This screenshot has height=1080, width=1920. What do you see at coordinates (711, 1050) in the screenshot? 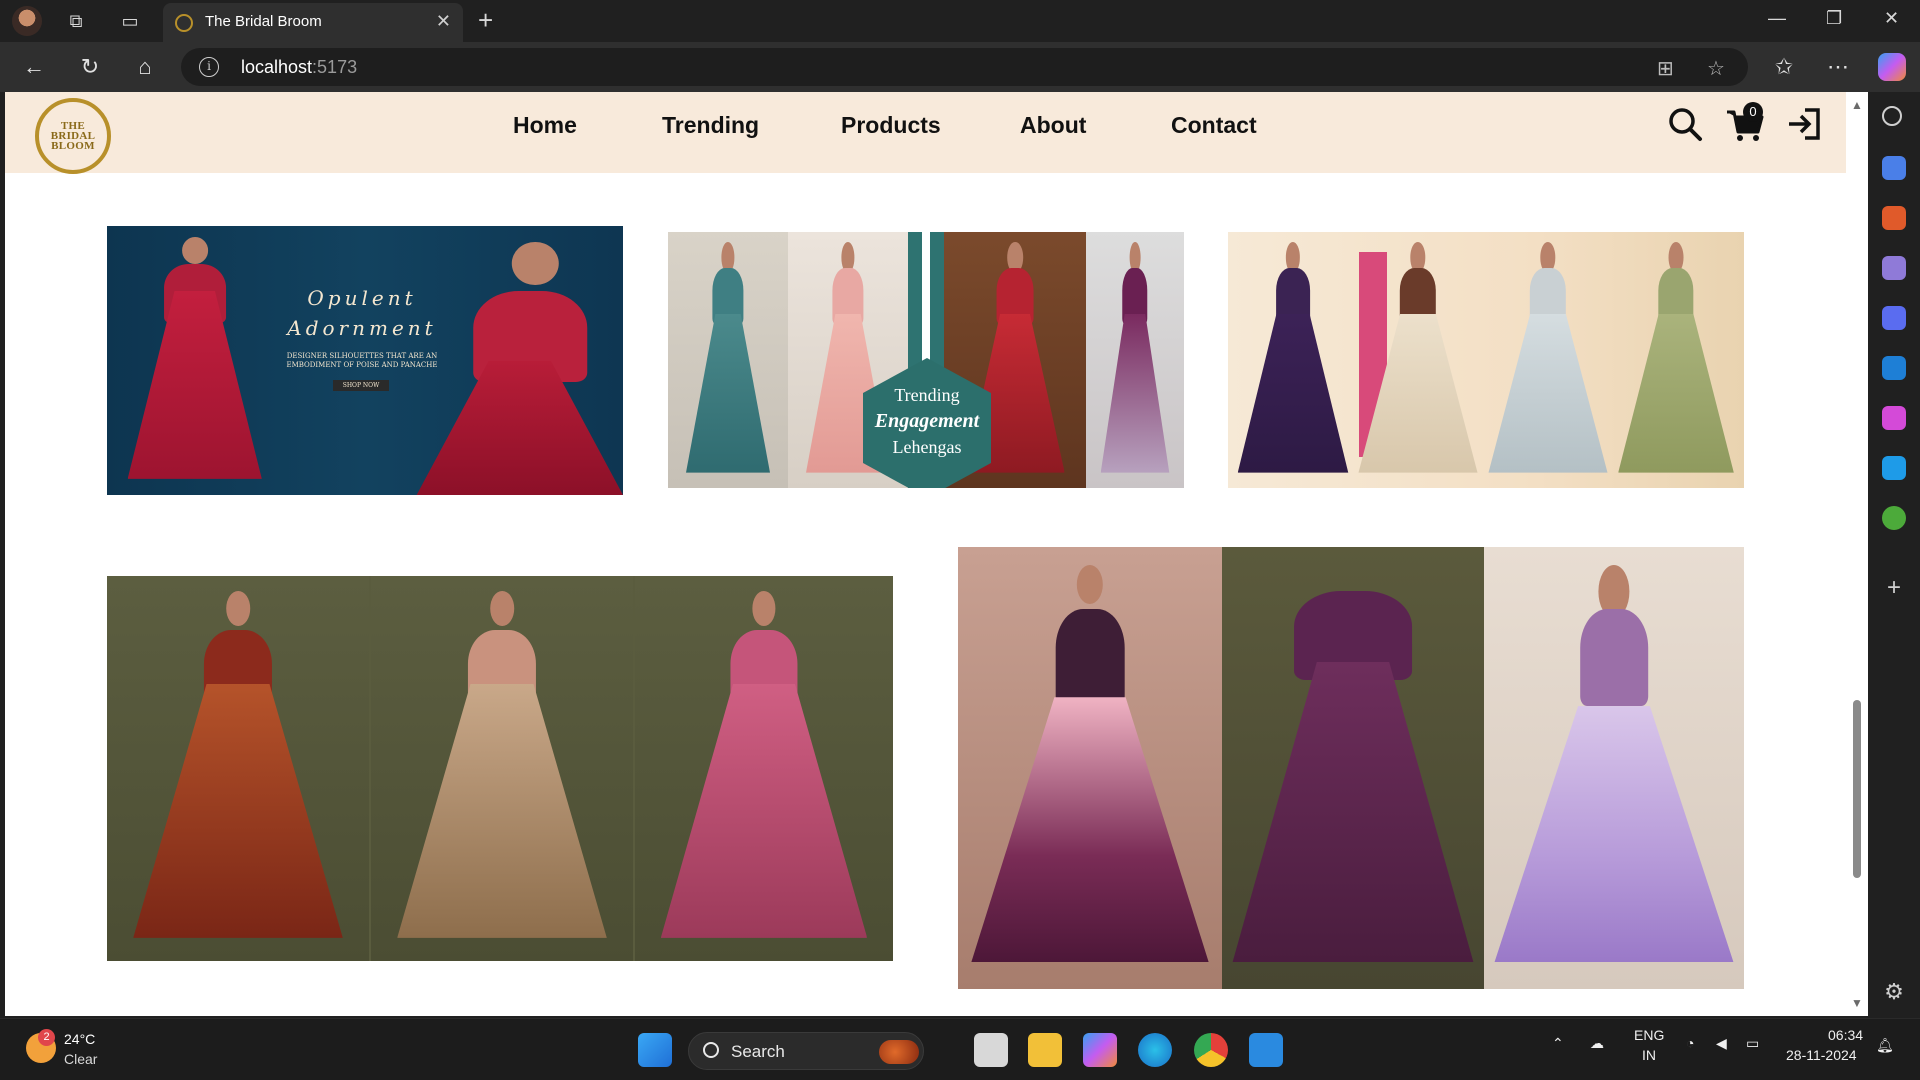
I see `taskbar-search-icon` at bounding box center [711, 1050].